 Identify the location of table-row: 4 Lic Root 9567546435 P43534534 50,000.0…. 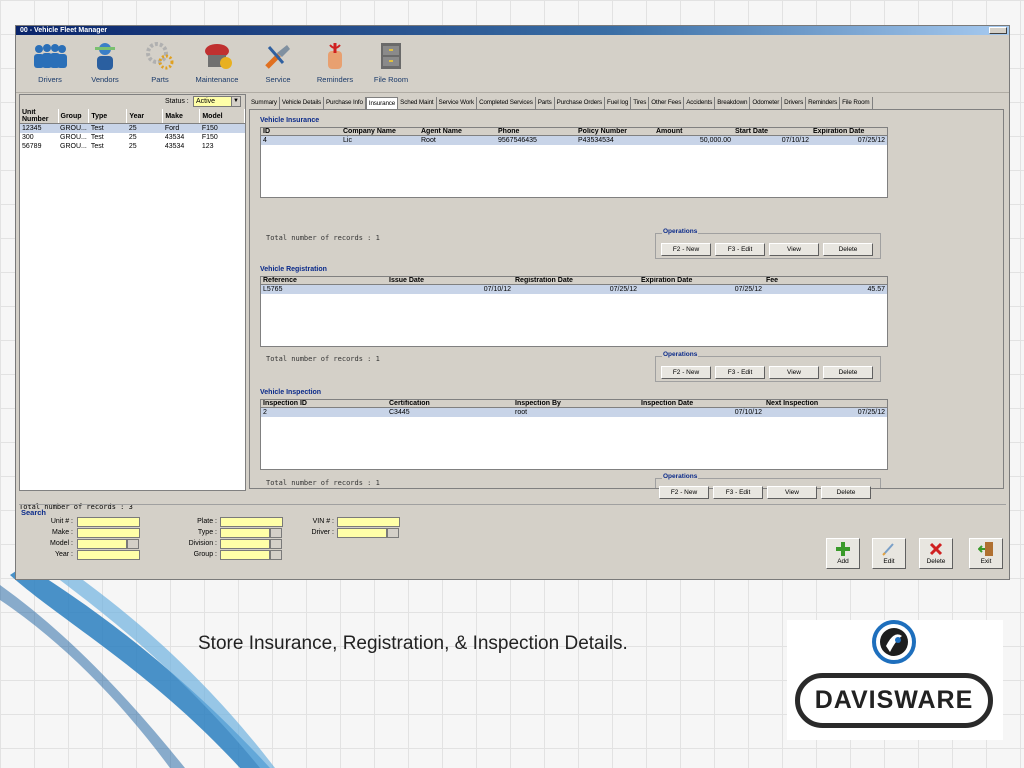
(574, 140).